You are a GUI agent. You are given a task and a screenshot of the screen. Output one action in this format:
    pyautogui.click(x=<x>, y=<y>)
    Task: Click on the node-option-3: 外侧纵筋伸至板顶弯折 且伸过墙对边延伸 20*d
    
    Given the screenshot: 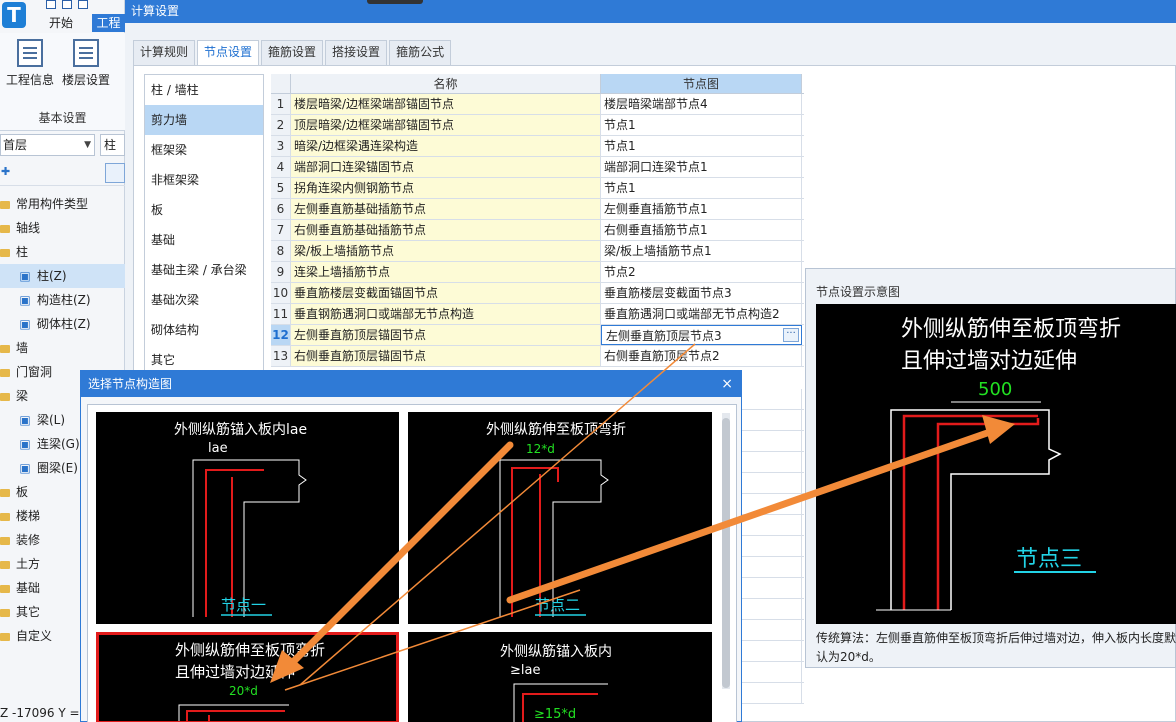 What is the action you would take?
    pyautogui.click(x=247, y=677)
    